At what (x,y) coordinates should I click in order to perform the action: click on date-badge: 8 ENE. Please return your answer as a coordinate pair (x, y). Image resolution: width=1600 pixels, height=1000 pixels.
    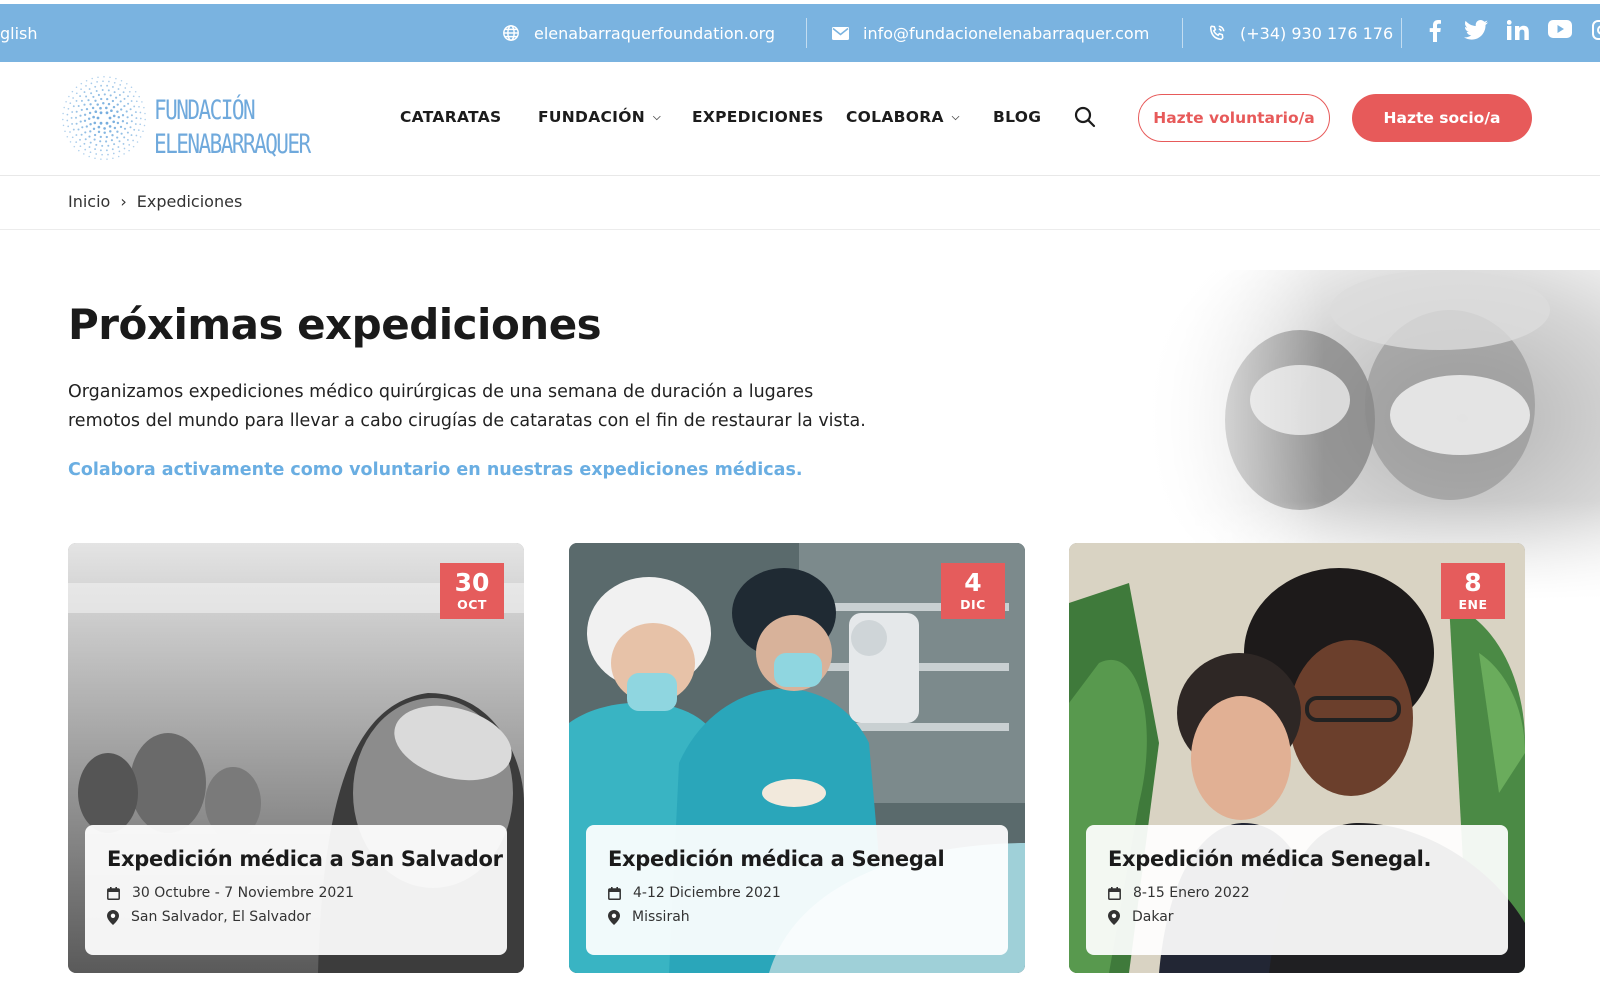
    Looking at the image, I should click on (1473, 591).